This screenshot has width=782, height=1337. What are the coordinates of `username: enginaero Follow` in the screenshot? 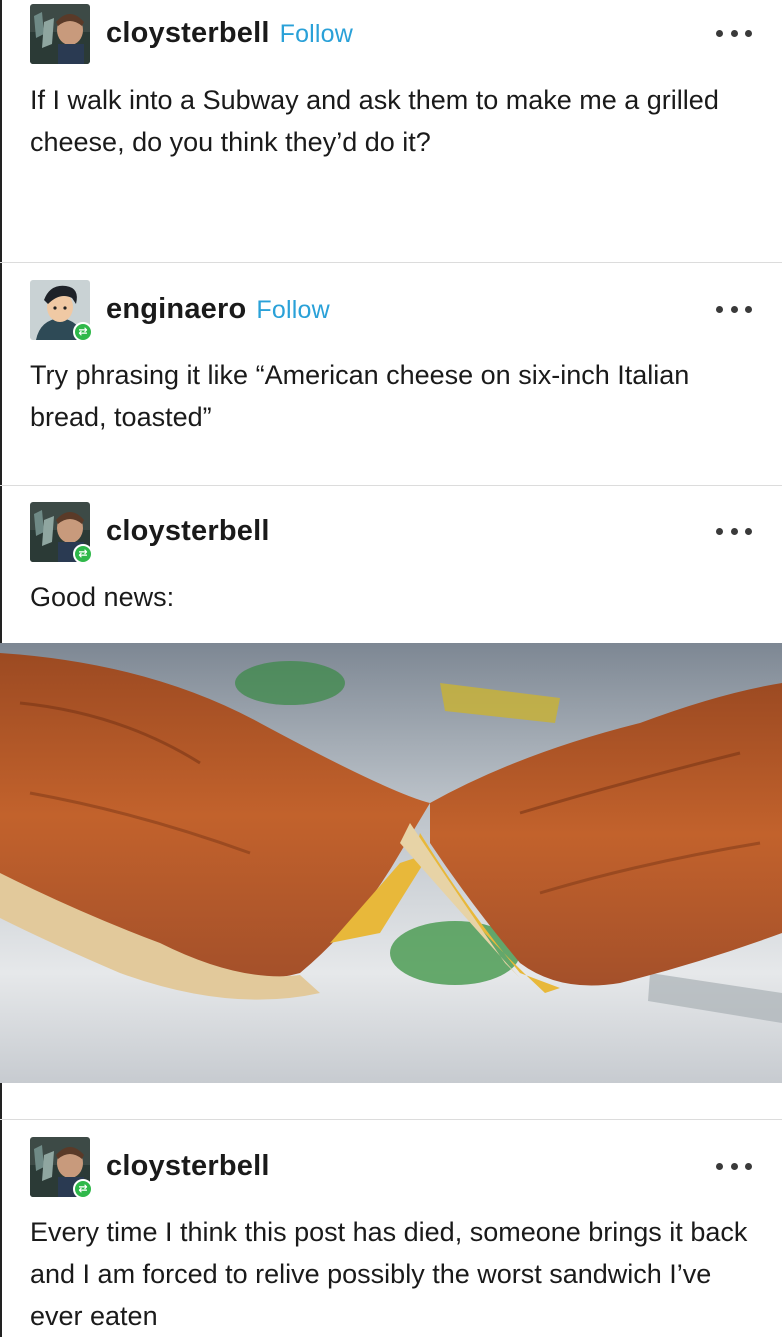 It's located at (218, 309).